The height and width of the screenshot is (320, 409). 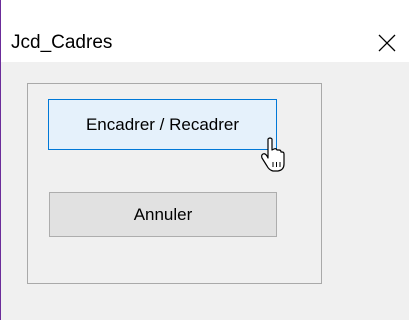 I want to click on encadrer-recadrer-label: Encadrer / Recadrer, so click(x=162, y=124).